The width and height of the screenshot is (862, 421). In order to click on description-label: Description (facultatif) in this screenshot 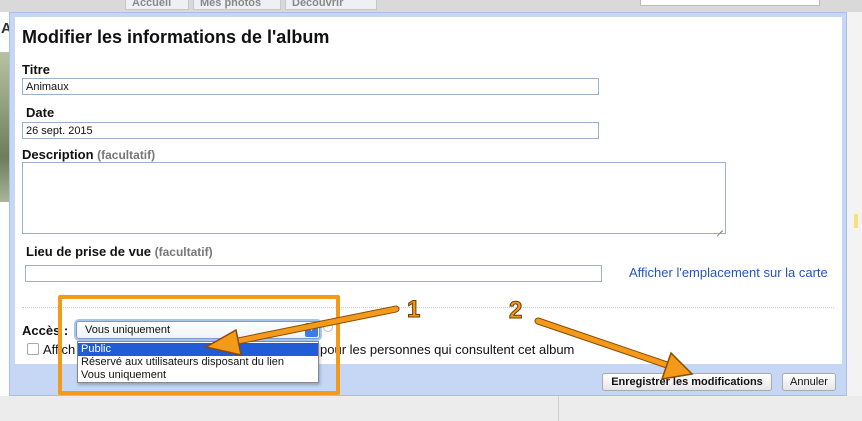, I will do `click(88, 154)`.